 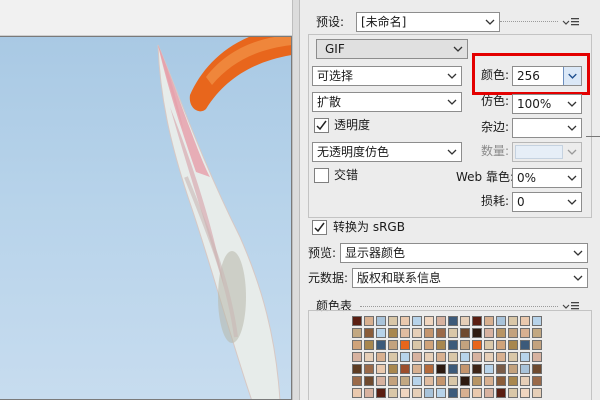 What do you see at coordinates (392, 49) in the screenshot?
I see `format-select: GIF` at bounding box center [392, 49].